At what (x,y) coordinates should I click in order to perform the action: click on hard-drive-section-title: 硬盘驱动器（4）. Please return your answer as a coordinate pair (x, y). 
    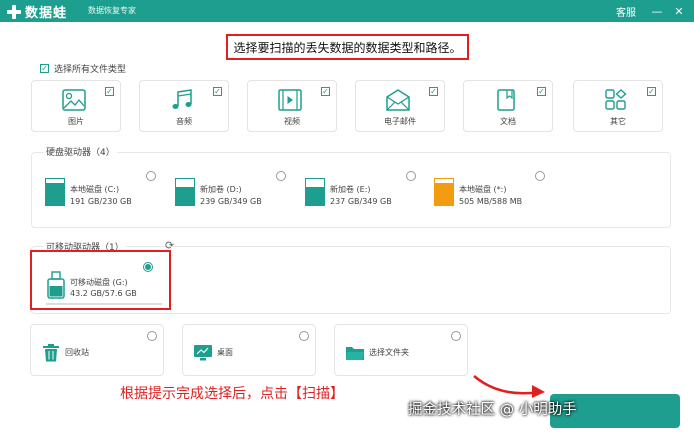
    Looking at the image, I should click on (80, 151).